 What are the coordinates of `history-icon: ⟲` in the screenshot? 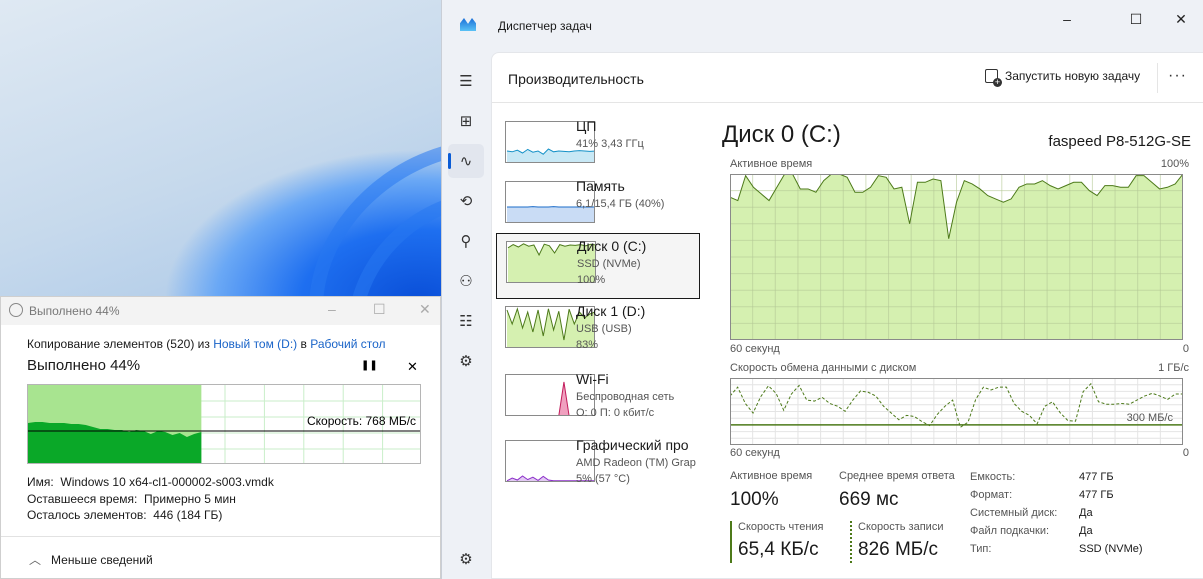 It's located at (466, 201).